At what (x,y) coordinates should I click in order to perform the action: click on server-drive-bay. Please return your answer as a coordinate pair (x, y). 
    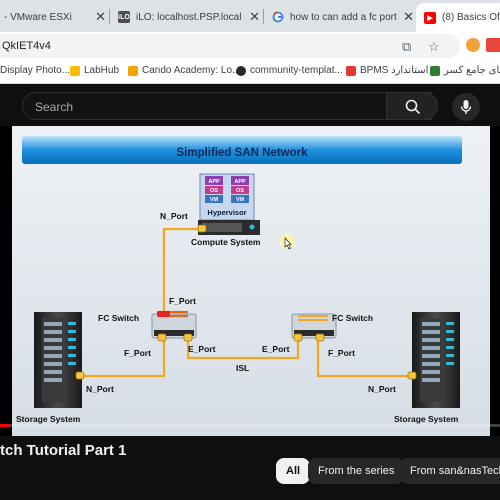
    Looking at the image, I should click on (222, 227).